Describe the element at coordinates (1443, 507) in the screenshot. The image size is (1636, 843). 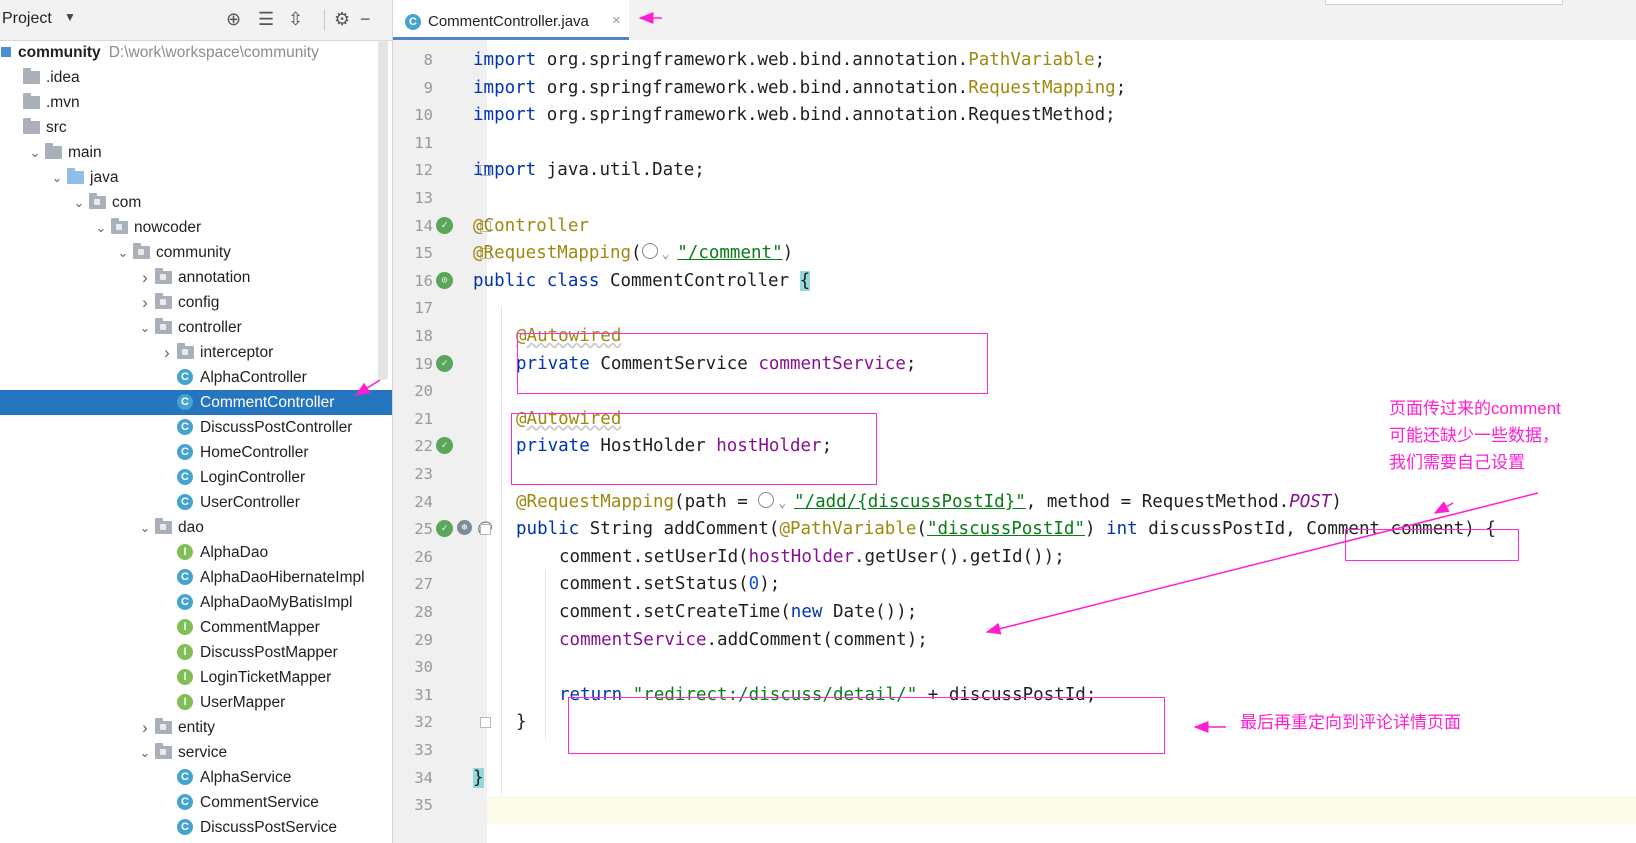
I see `arrow-to-comment-param` at that location.